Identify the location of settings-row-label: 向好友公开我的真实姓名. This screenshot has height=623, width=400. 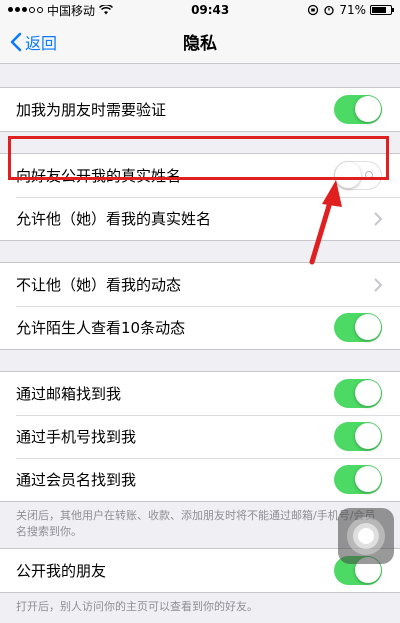
(99, 176).